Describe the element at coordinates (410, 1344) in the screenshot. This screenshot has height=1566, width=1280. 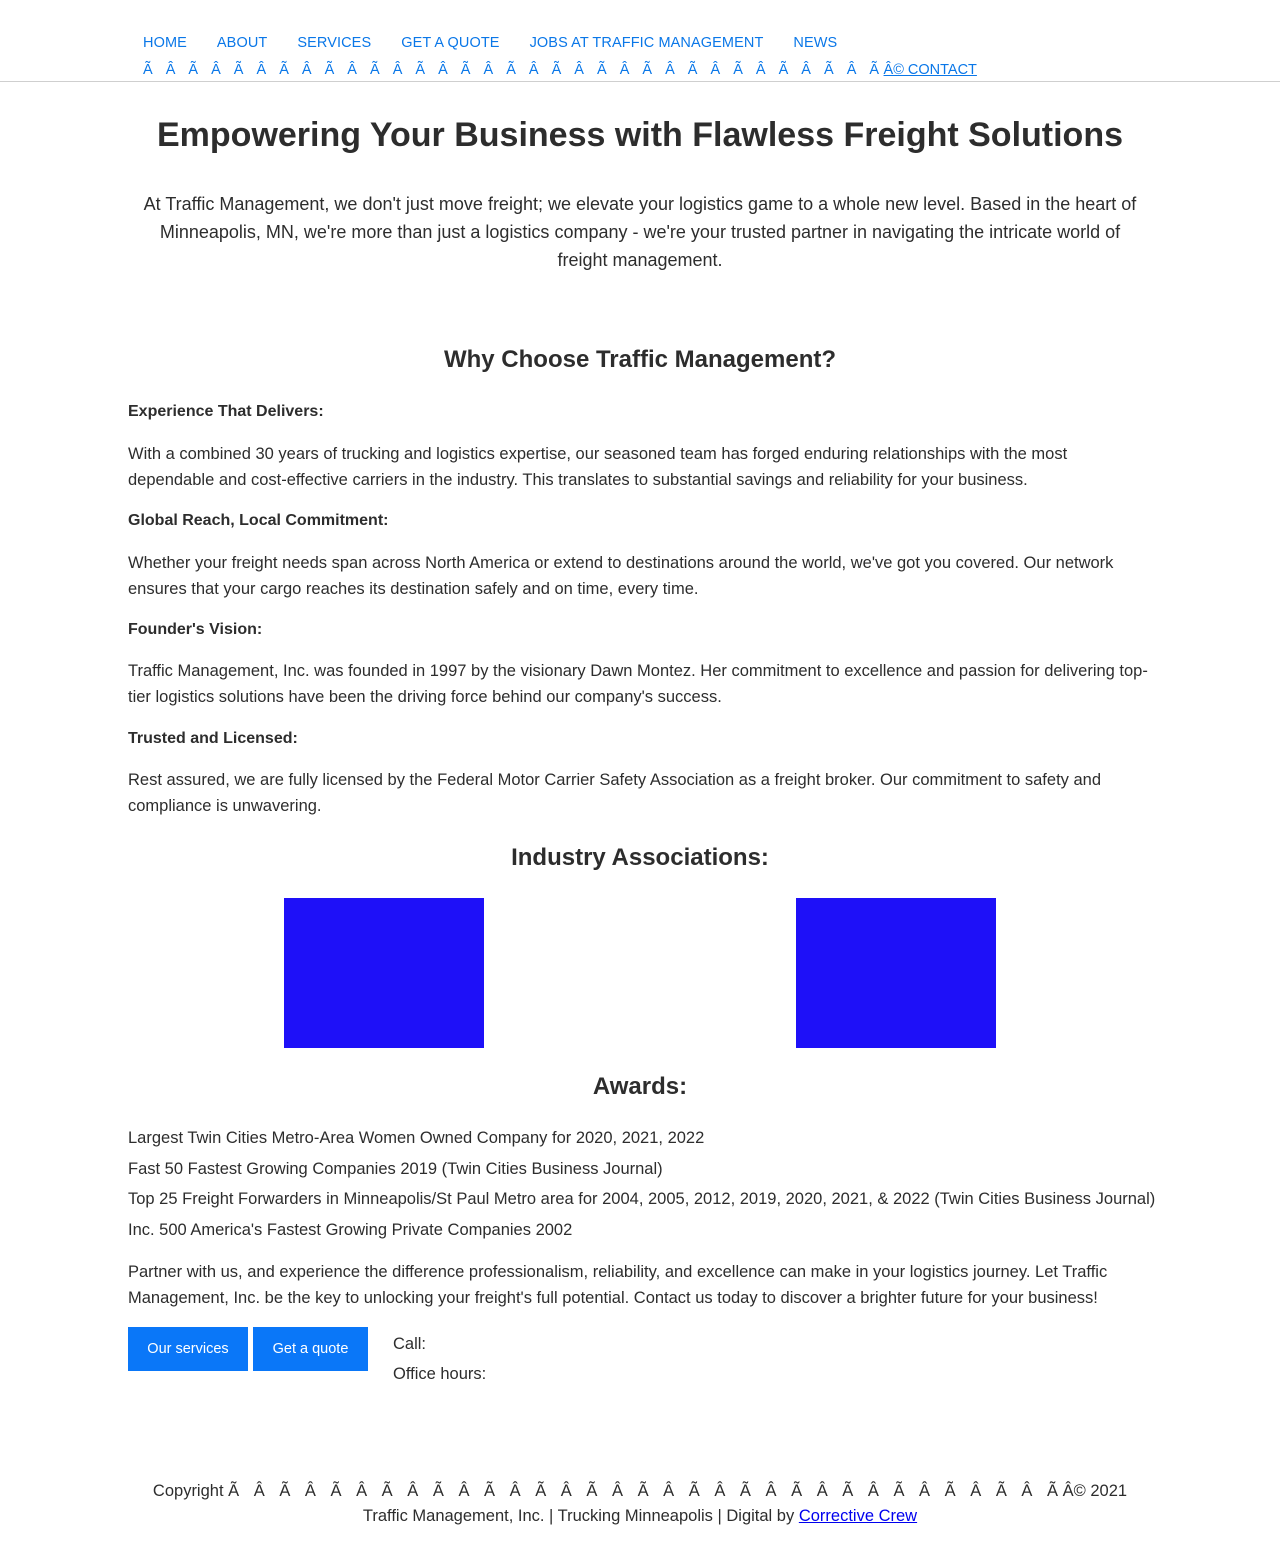
I see `call-label: Call:` at that location.